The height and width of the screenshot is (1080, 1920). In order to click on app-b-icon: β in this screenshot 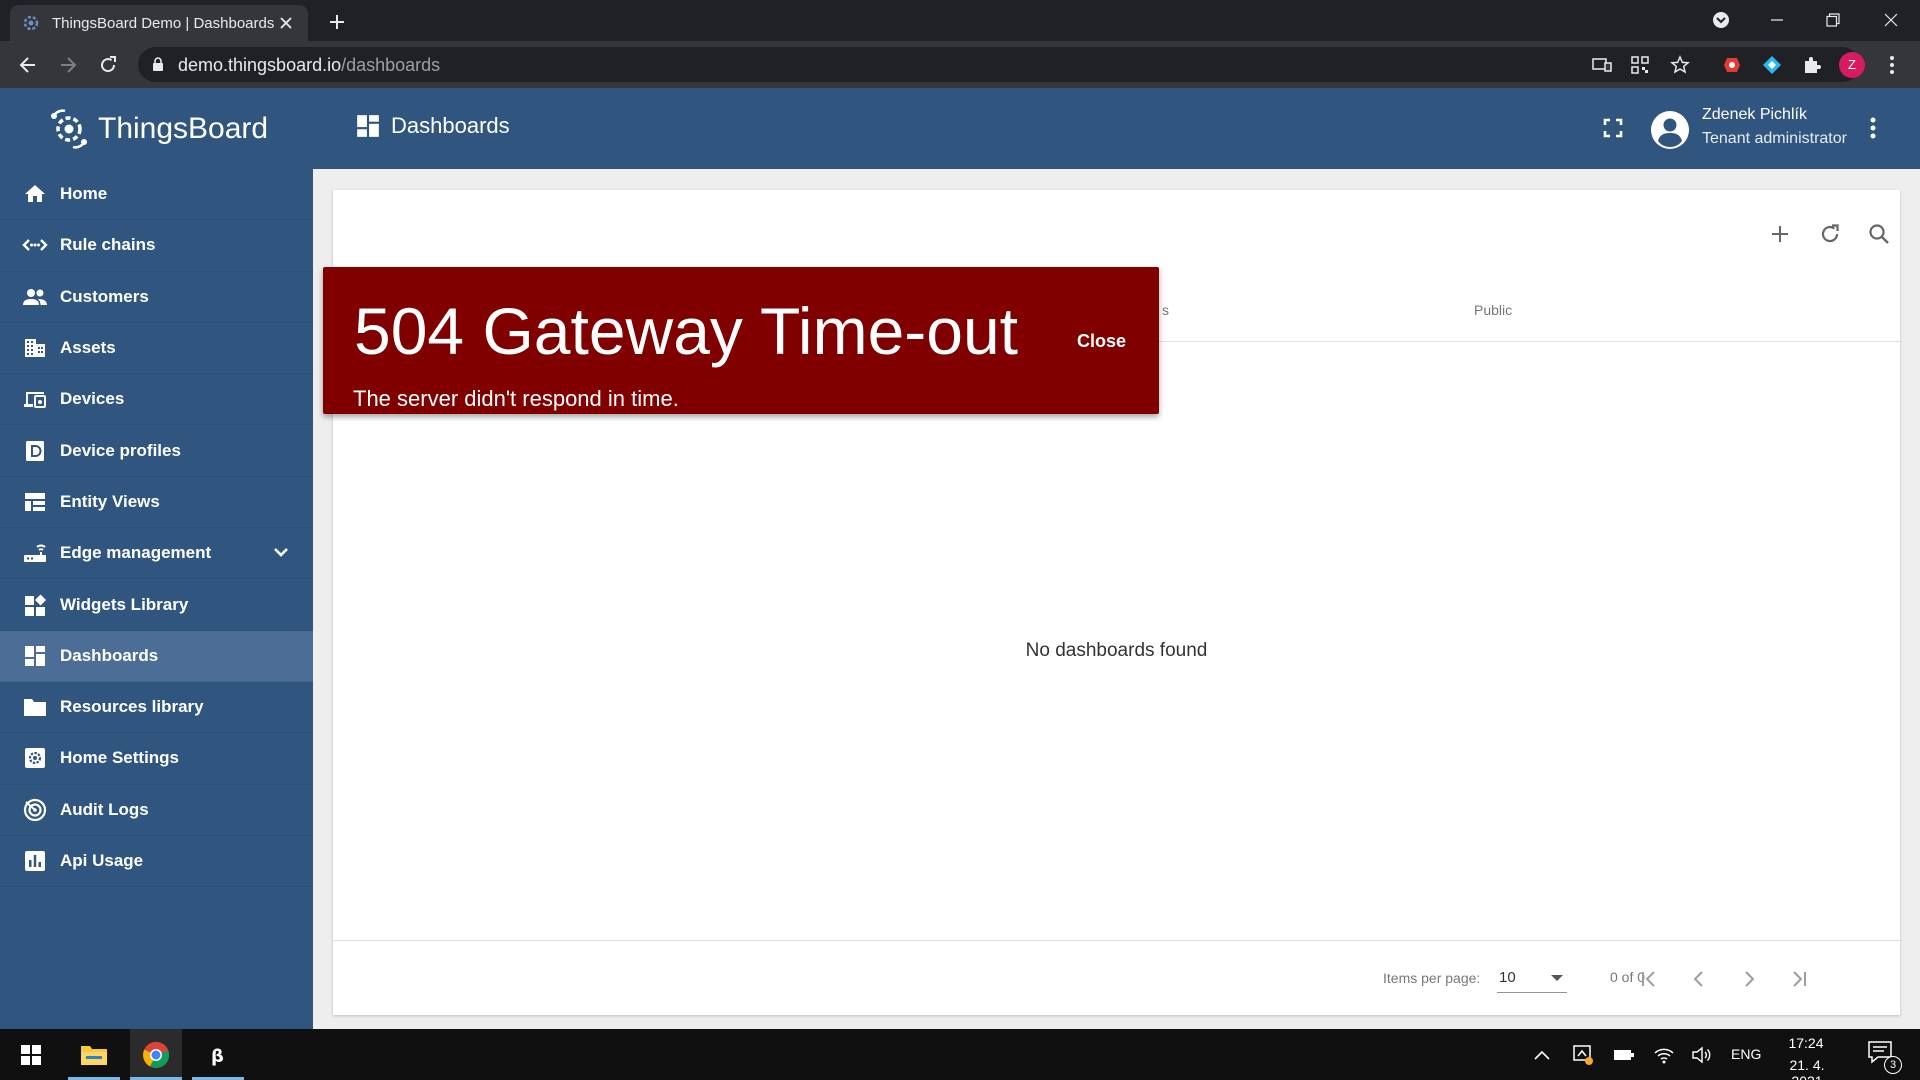, I will do `click(218, 1054)`.